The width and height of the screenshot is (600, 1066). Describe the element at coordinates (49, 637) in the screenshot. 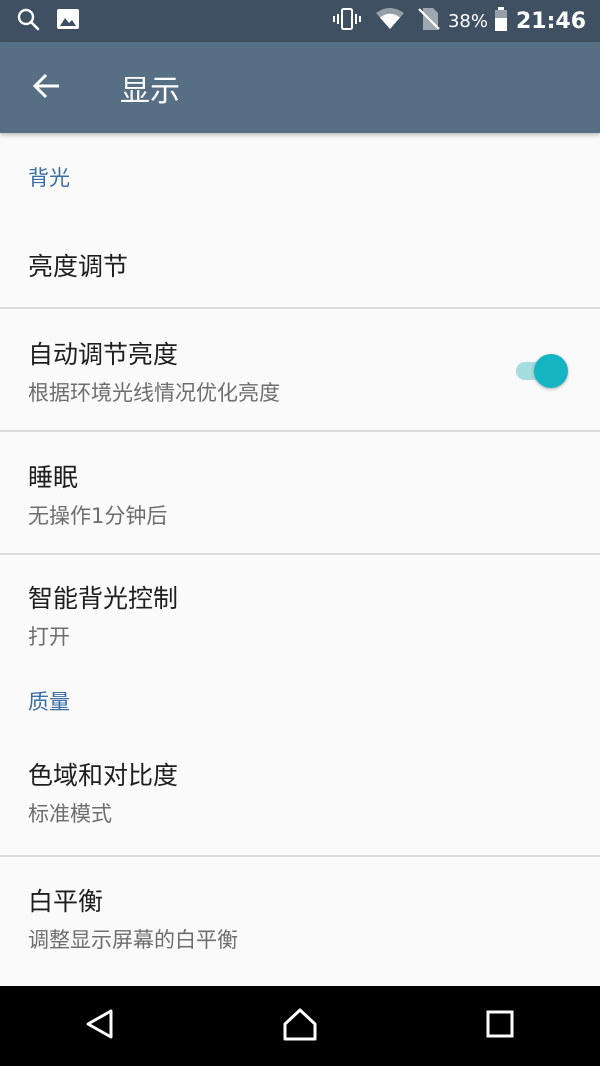

I see `smart-backlight-subtitle: 打开` at that location.